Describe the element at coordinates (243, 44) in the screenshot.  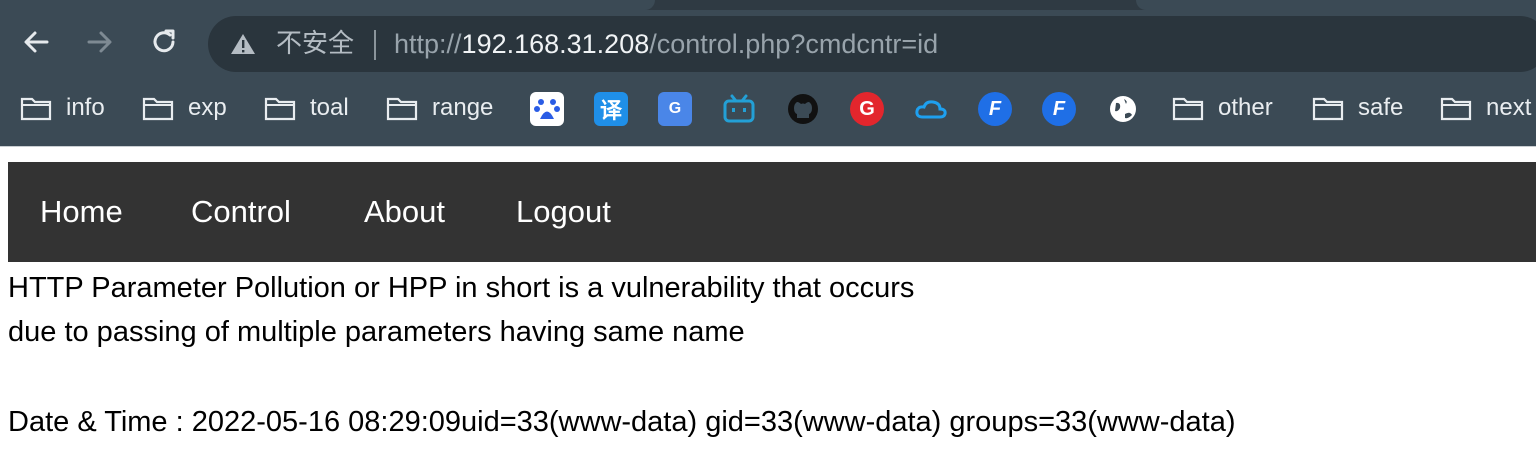
I see `warning-triangle-icon` at that location.